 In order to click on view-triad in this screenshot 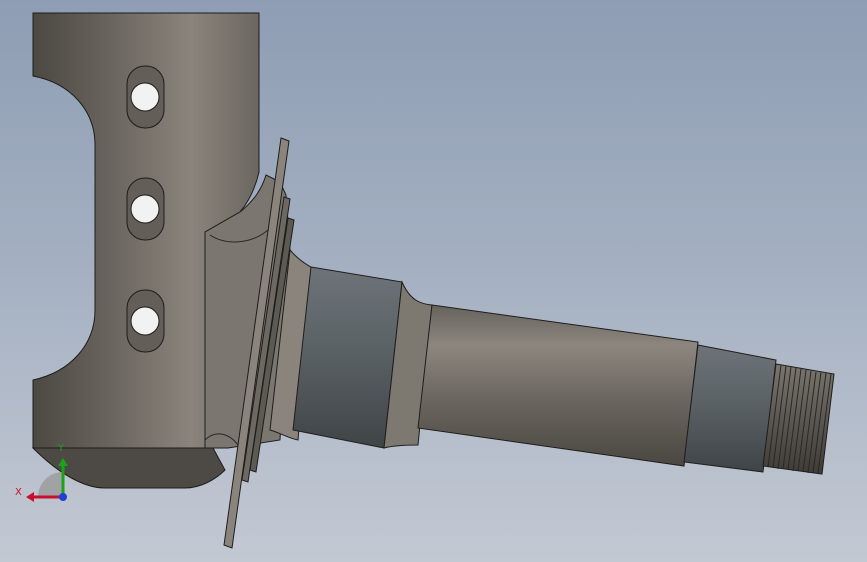, I will do `click(47, 480)`.